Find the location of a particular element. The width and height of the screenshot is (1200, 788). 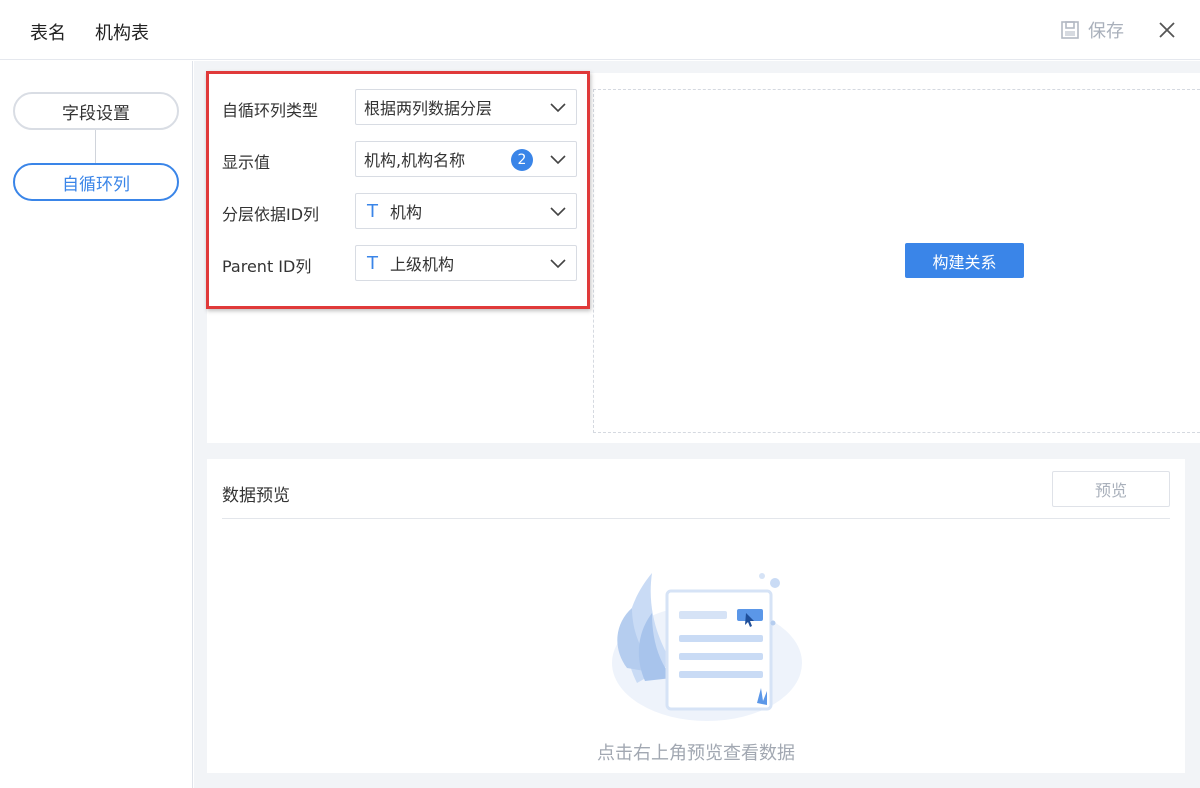

table-name-label: 表名 is located at coordinates (48, 33).